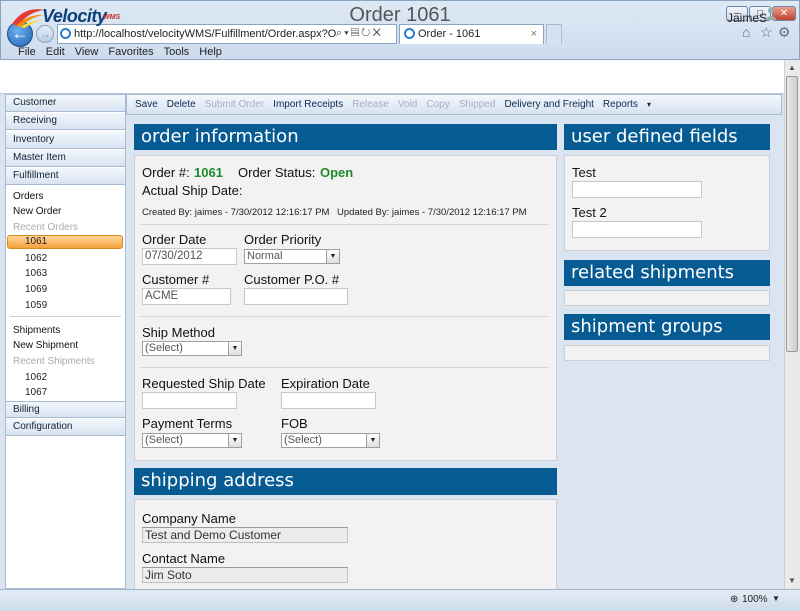  What do you see at coordinates (36, 330) in the screenshot?
I see `nav-shipments: Shipments` at bounding box center [36, 330].